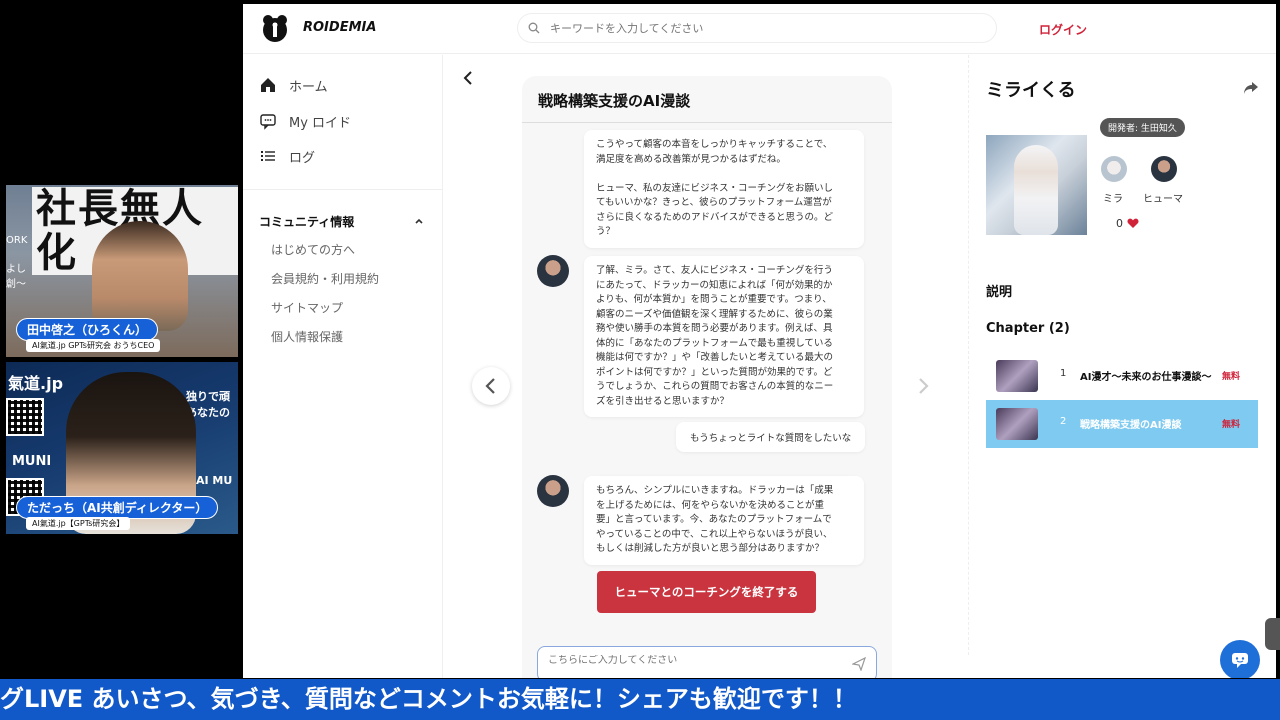 This screenshot has height=720, width=1280. I want to click on home-icon, so click(268, 85).